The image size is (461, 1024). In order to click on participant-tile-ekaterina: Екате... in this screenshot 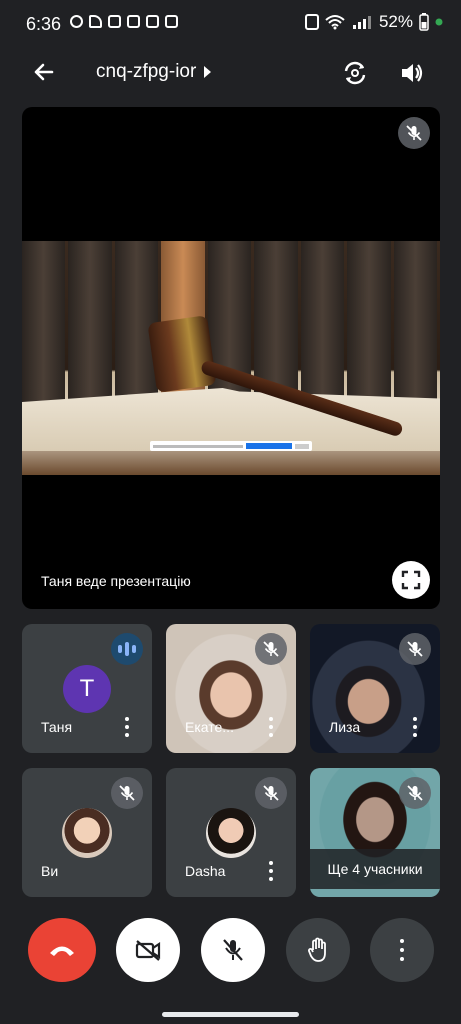, I will do `click(231, 688)`.